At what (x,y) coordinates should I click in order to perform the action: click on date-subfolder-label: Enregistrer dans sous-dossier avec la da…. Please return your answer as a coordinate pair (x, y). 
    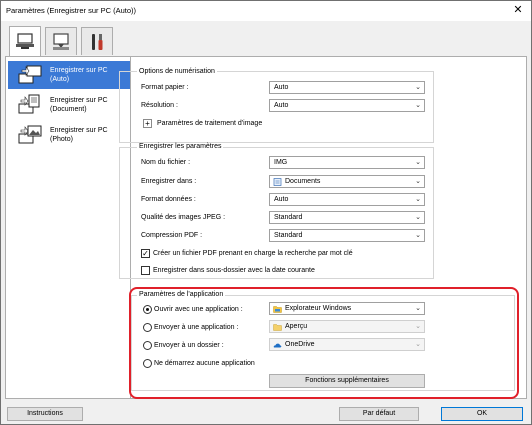
    Looking at the image, I should click on (234, 270).